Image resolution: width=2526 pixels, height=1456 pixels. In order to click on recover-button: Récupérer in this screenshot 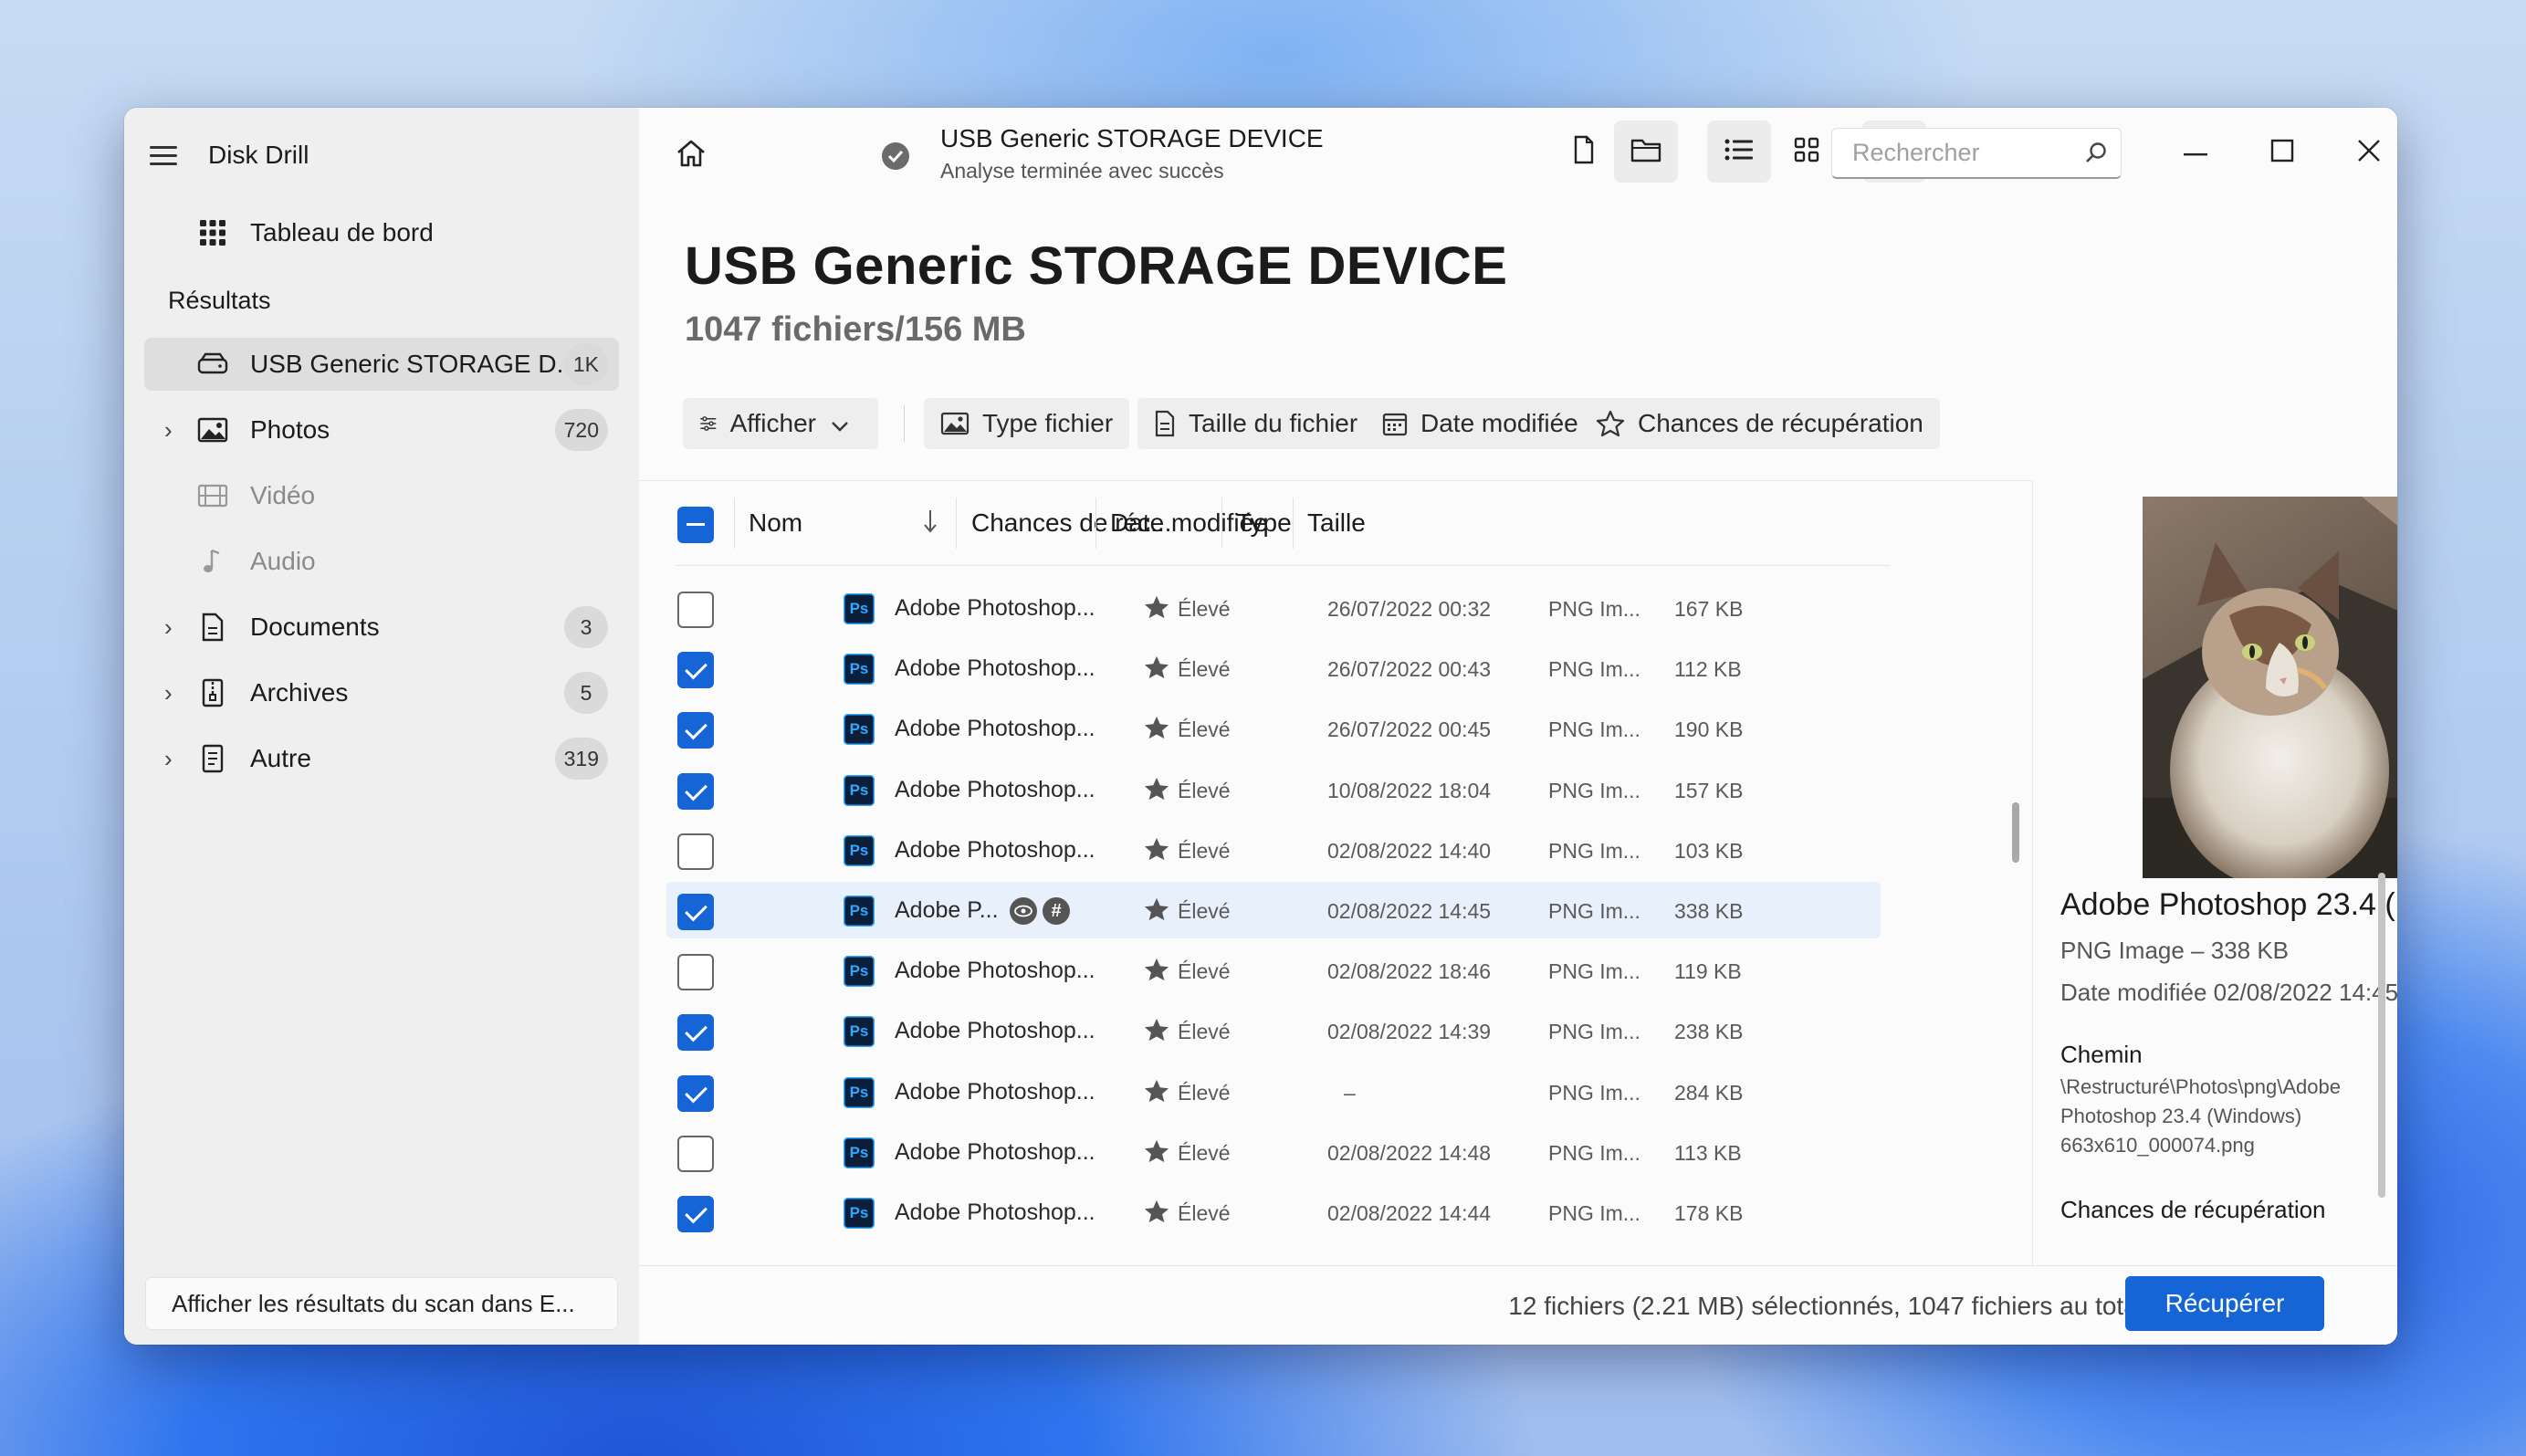, I will do `click(2225, 1303)`.